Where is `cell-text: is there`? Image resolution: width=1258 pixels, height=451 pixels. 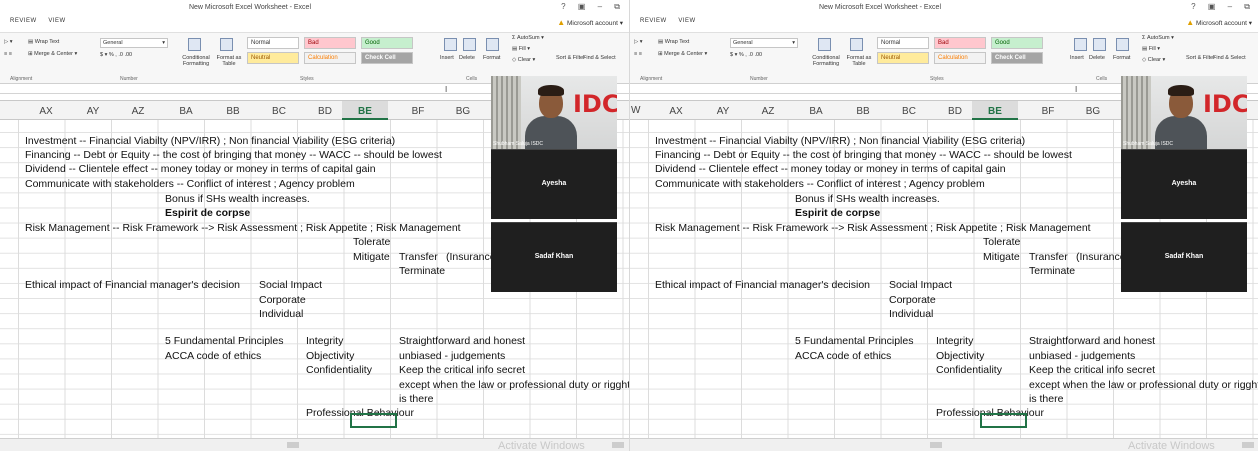 cell-text: is there is located at coordinates (1046, 399).